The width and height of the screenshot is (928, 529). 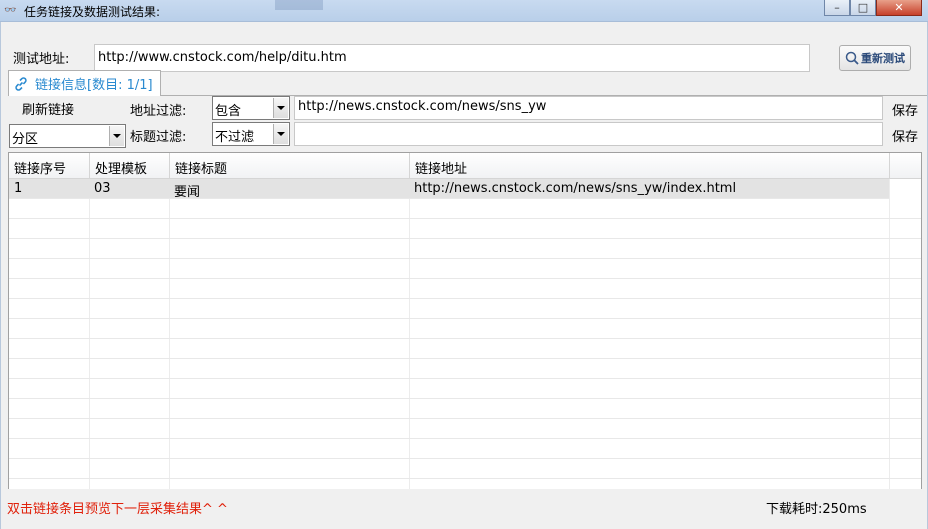 I want to click on title-filter-mode-value: 不过滤, so click(x=235, y=137).